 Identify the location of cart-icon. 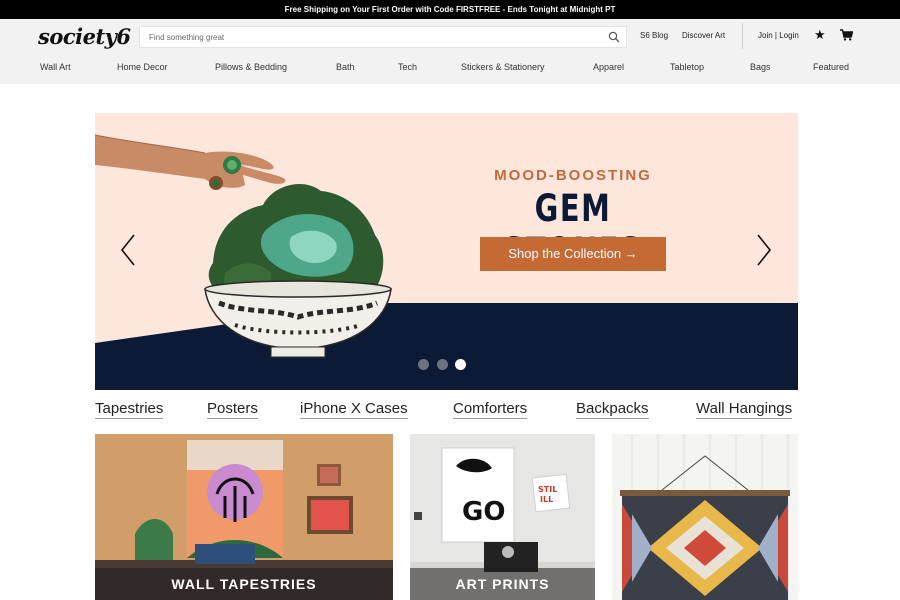
(846, 35).